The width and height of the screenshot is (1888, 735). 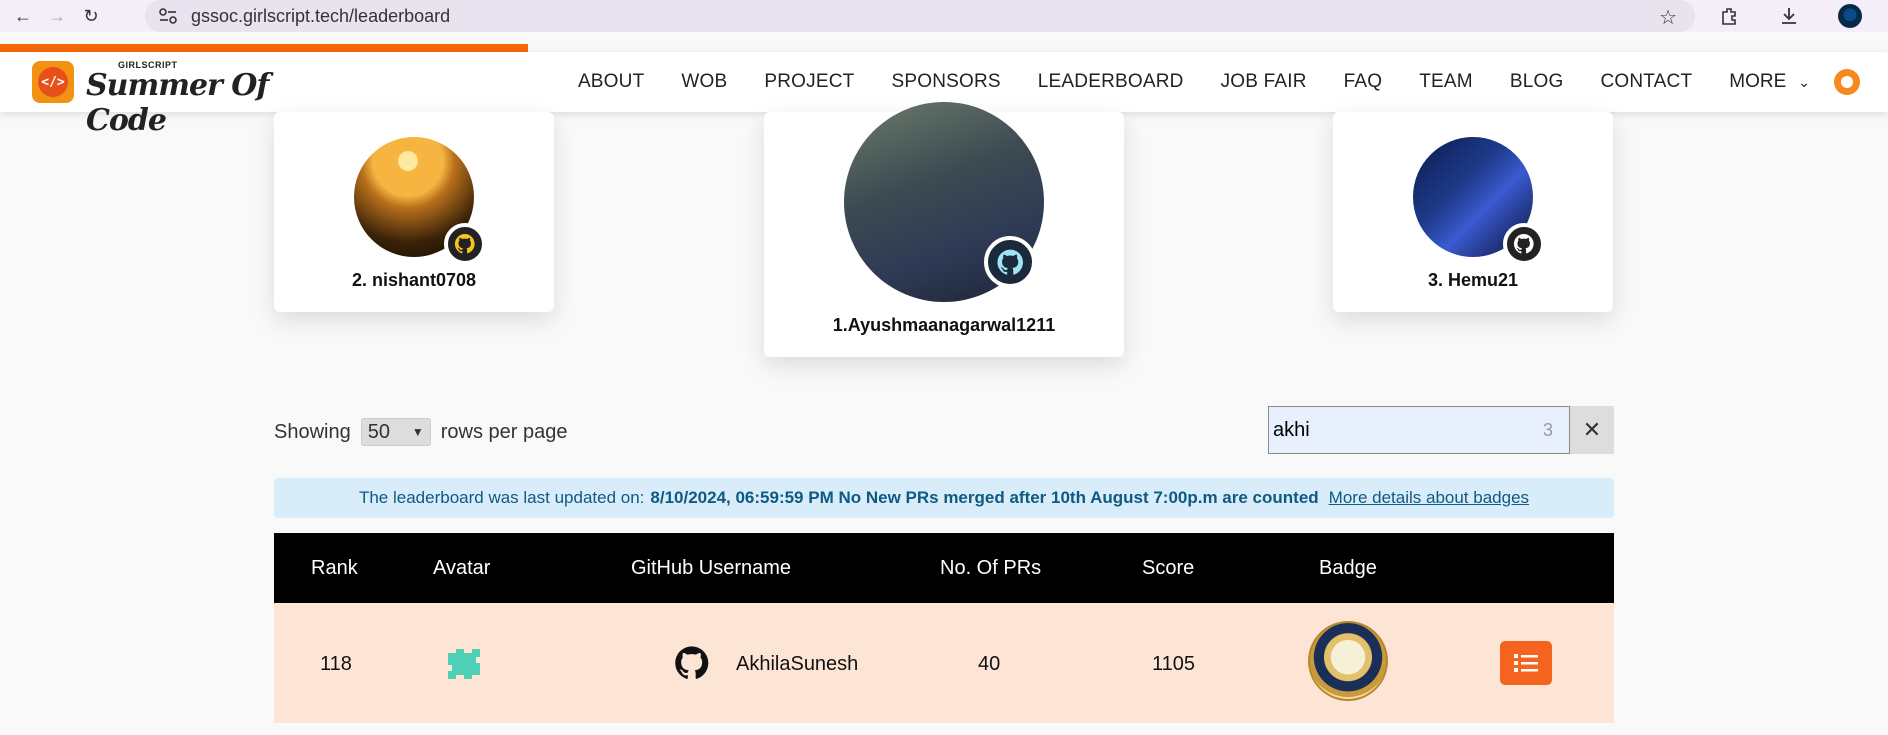 What do you see at coordinates (1729, 16) in the screenshot?
I see `extensions-icon` at bounding box center [1729, 16].